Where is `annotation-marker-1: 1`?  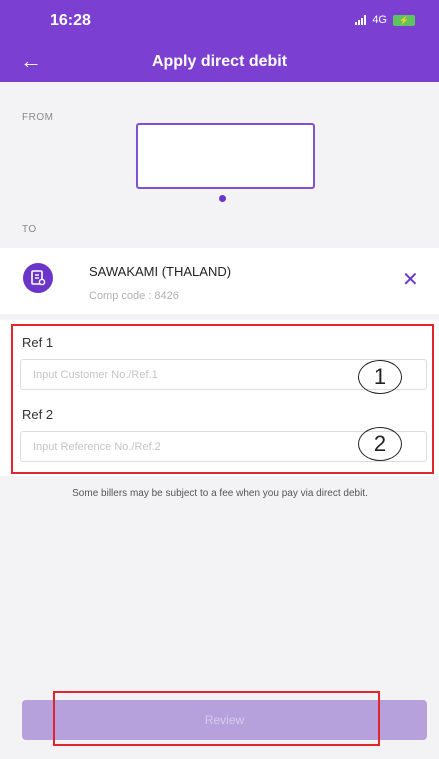 annotation-marker-1: 1 is located at coordinates (380, 377).